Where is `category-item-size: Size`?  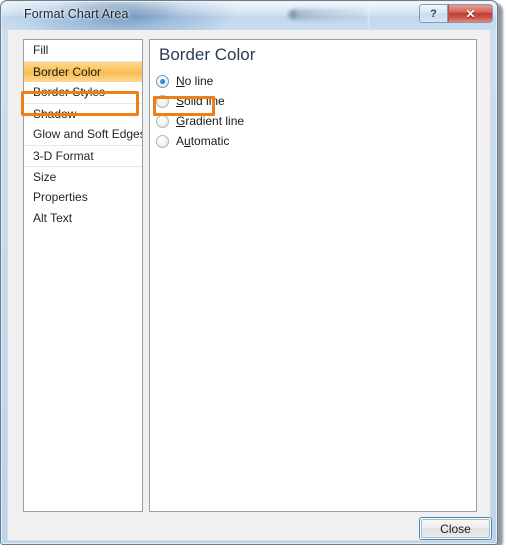
category-item-size: Size is located at coordinates (83, 176).